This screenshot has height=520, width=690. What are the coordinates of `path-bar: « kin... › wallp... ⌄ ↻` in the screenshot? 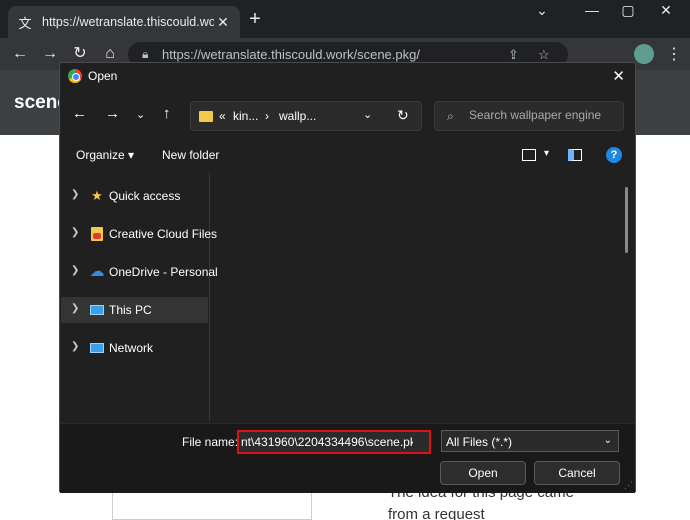 It's located at (306, 116).